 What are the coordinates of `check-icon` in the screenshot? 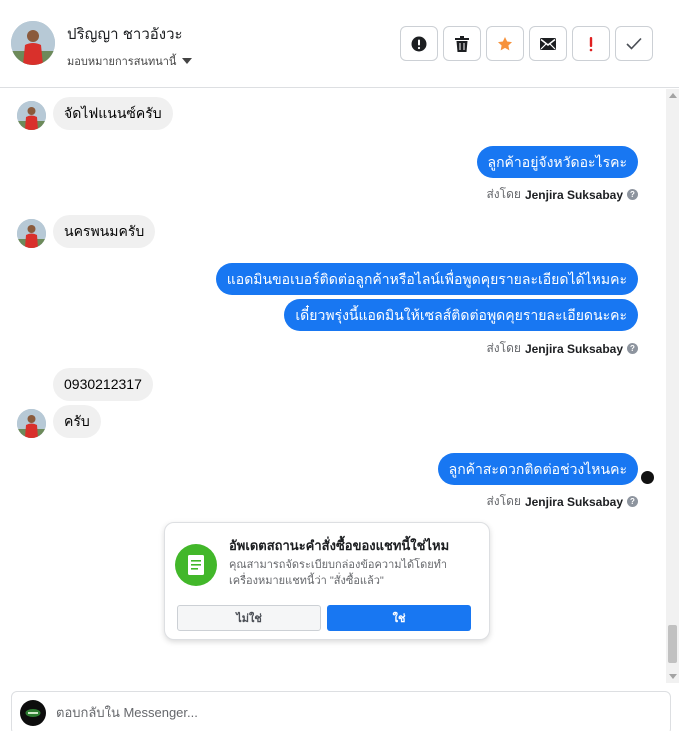 It's located at (634, 43).